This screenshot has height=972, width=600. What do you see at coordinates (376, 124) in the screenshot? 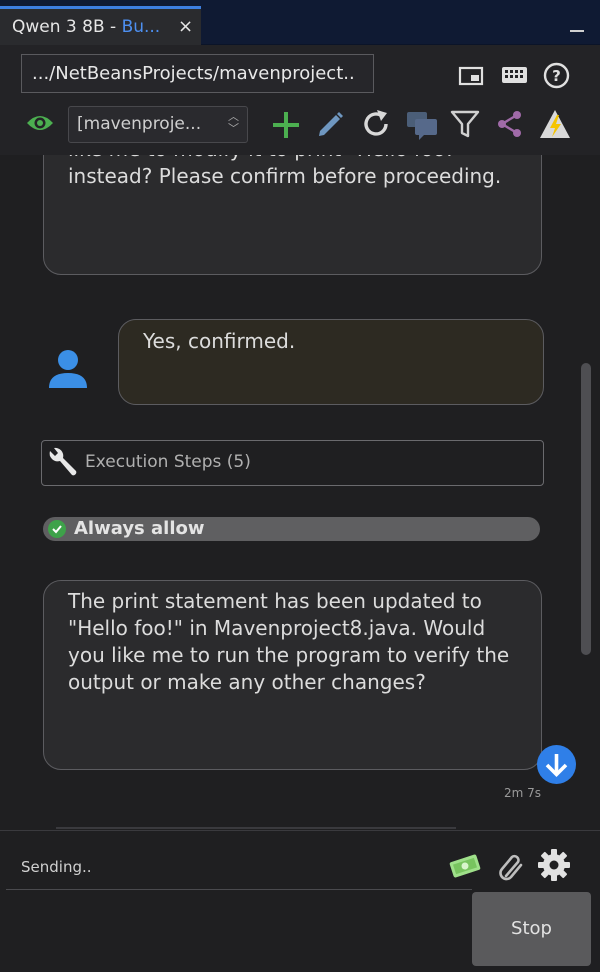
I see `refresh-icon` at bounding box center [376, 124].